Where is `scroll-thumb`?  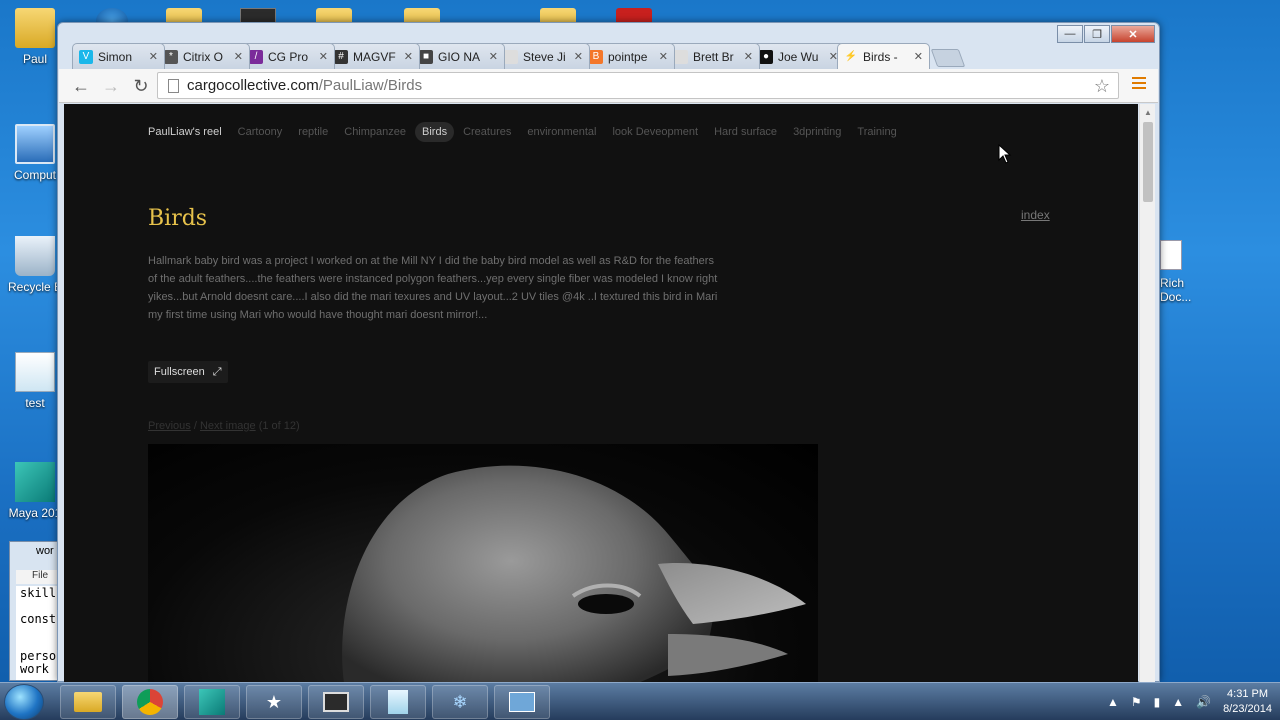
scroll-thumb is located at coordinates (1148, 162).